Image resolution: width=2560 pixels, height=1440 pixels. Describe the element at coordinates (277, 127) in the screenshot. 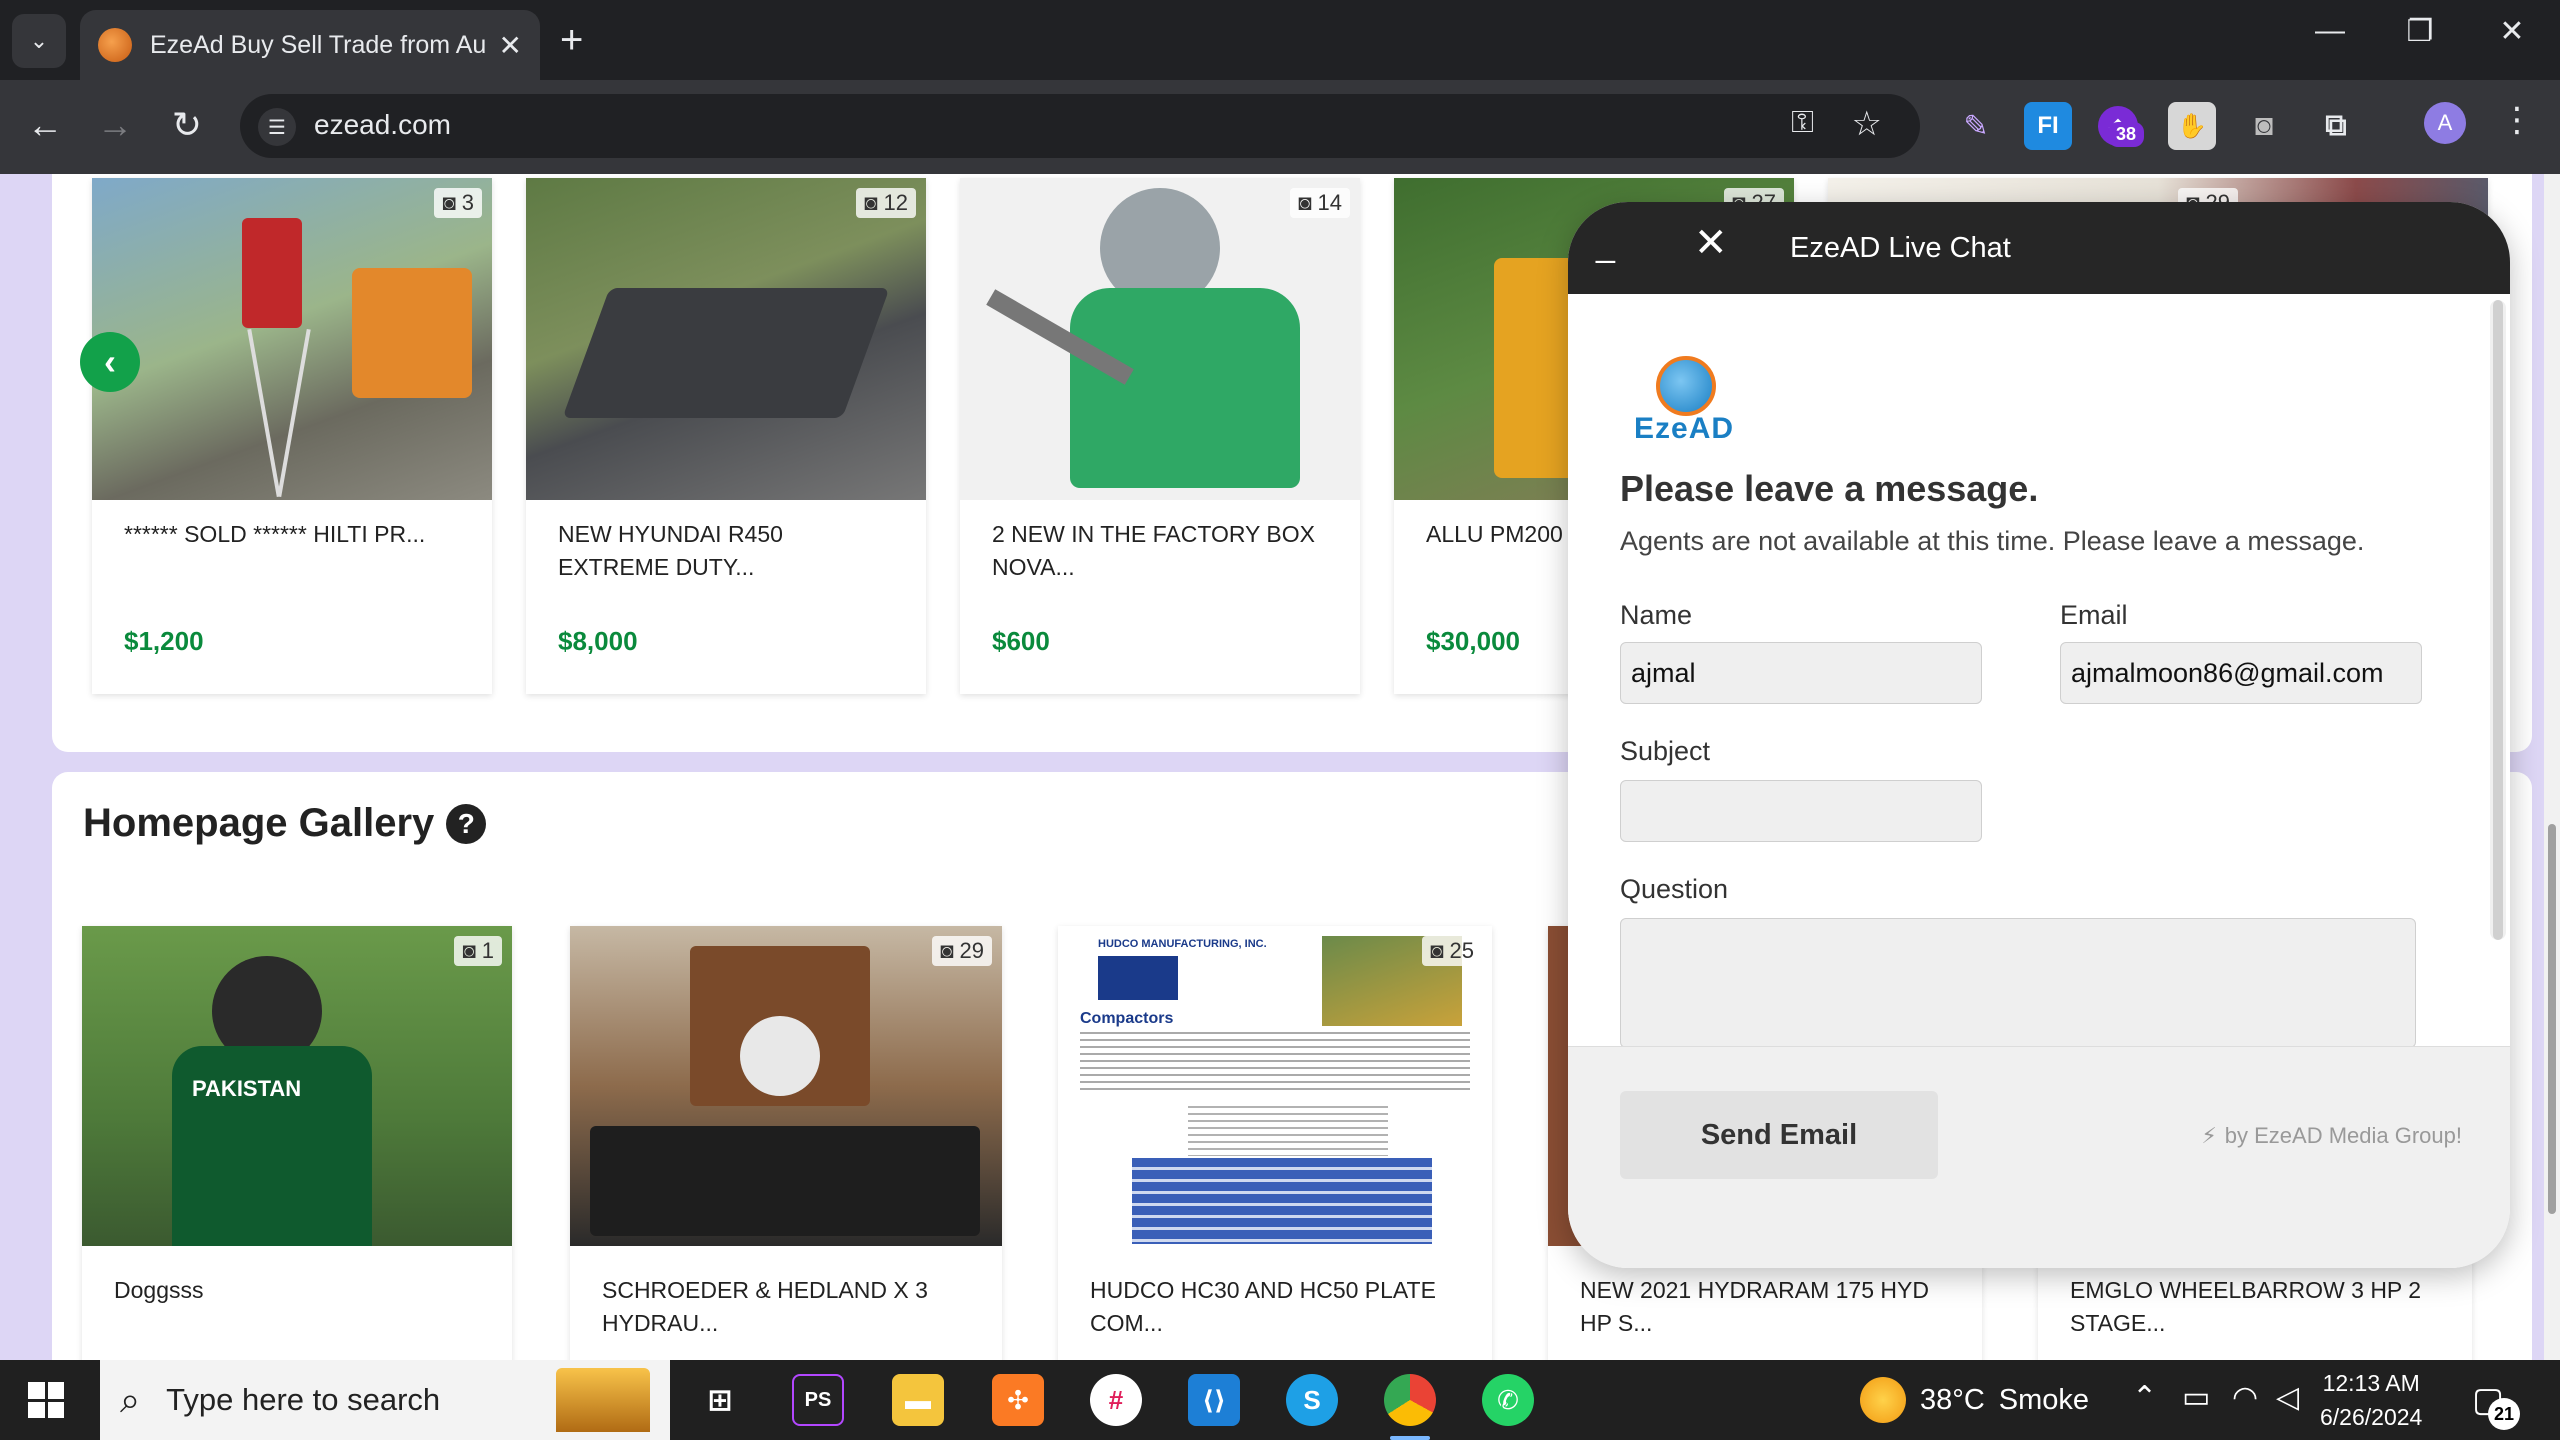

I see `site-info-icon: ☰` at that location.